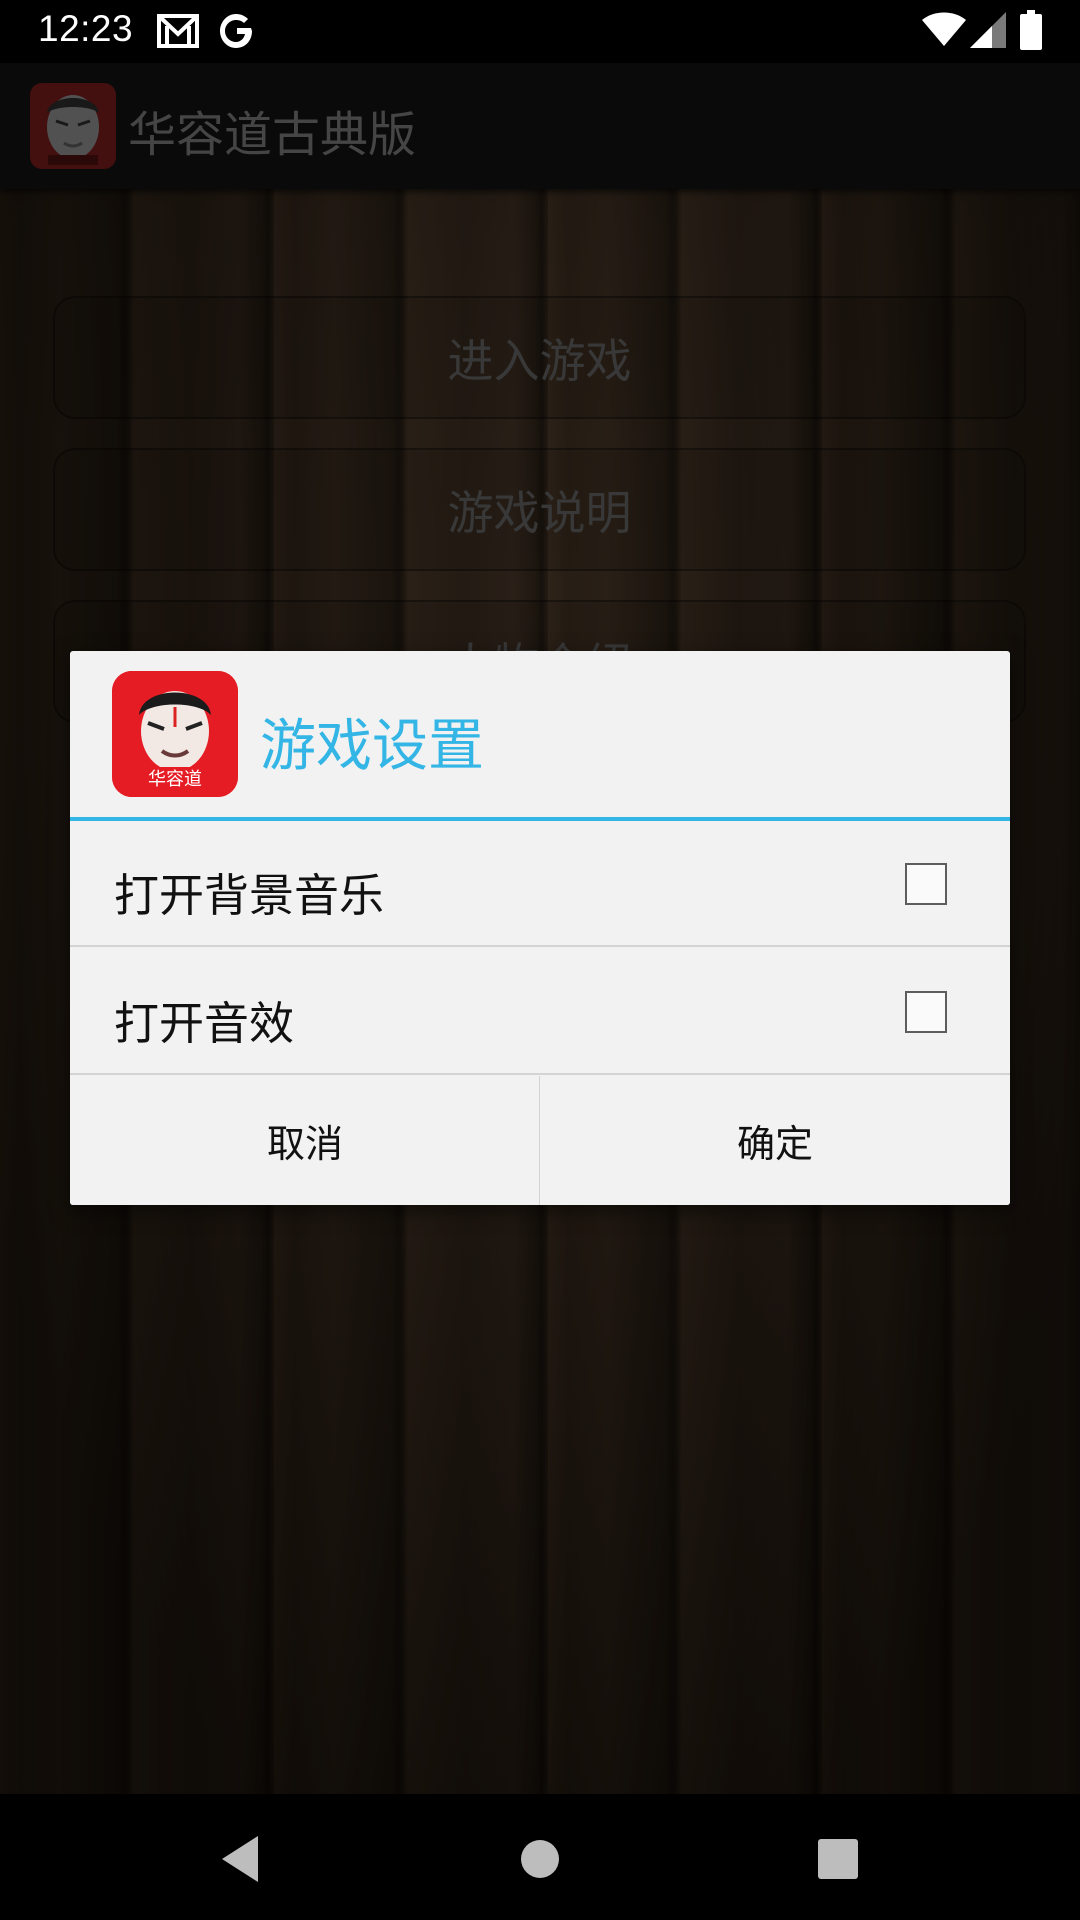 The height and width of the screenshot is (1920, 1080). What do you see at coordinates (240, 1859) in the screenshot?
I see `back-icon` at bounding box center [240, 1859].